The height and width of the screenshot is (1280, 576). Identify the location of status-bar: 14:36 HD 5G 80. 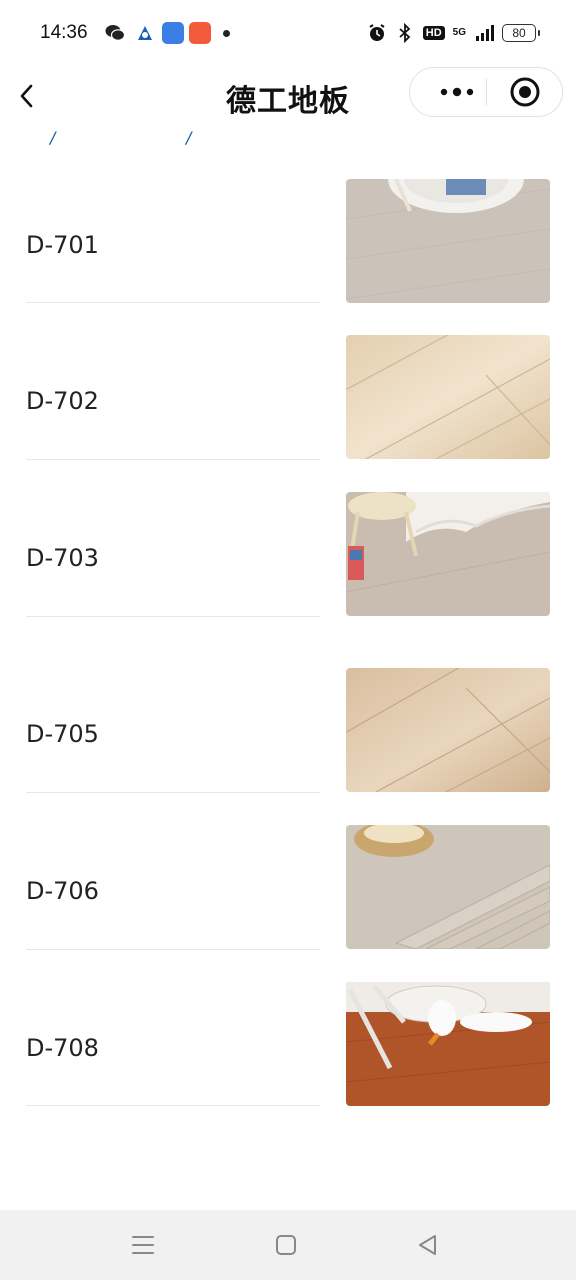
(288, 32).